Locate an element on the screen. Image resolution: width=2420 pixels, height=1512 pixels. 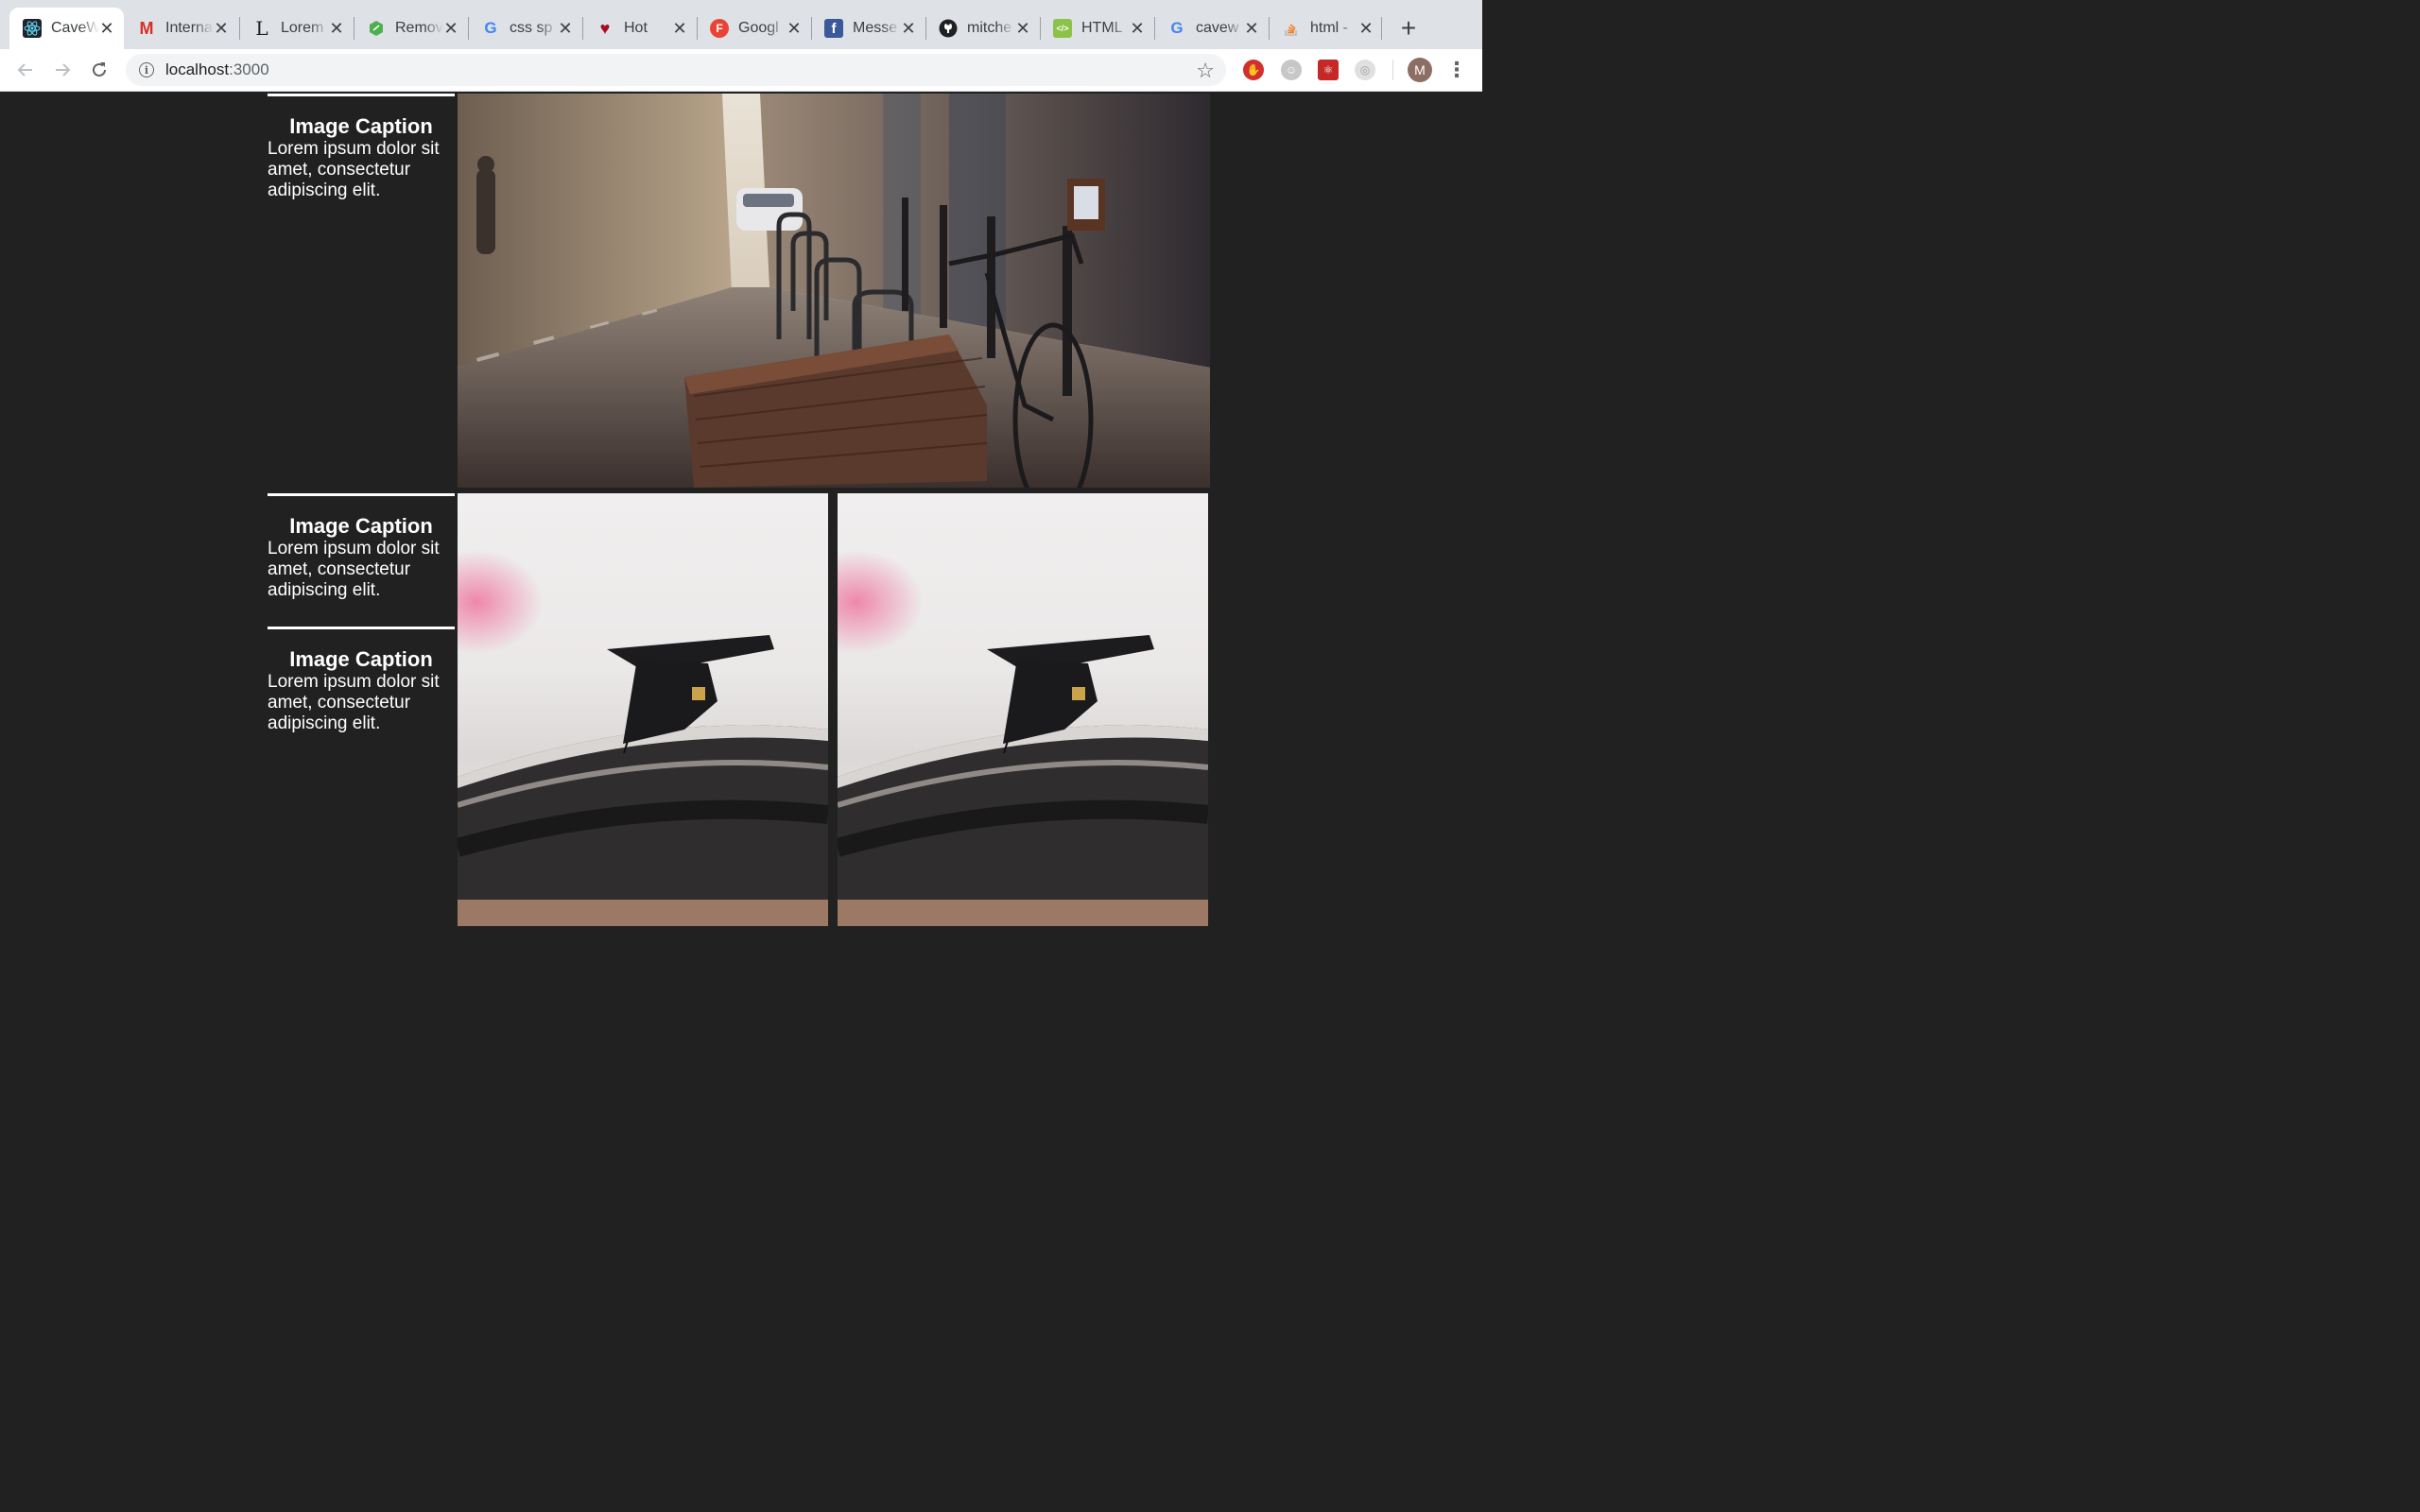
tab-cavew: CaveW ✕ is located at coordinates (66, 28).